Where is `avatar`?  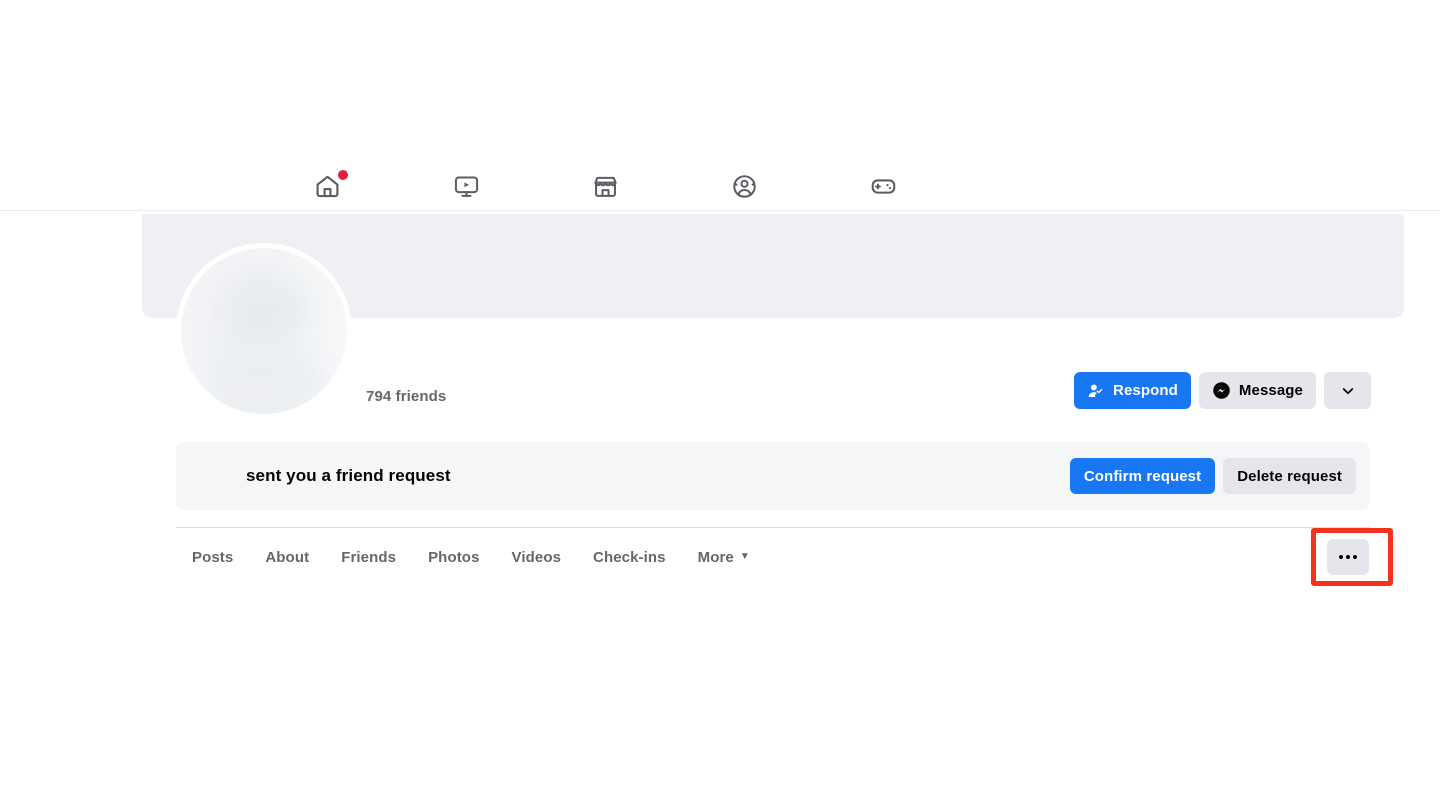
avatar is located at coordinates (264, 331).